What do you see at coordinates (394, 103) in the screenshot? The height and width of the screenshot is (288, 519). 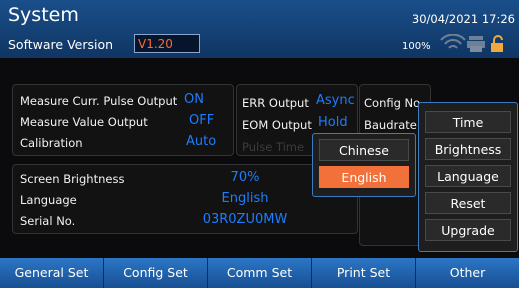 I see `config-no-label: Config No.` at bounding box center [394, 103].